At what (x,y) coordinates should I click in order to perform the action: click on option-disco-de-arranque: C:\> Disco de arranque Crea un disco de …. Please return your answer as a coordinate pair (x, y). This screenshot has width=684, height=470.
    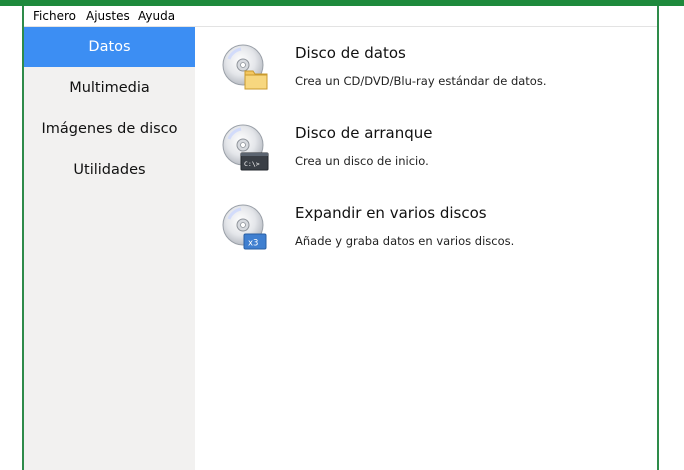
    Looking at the image, I should click on (426, 142).